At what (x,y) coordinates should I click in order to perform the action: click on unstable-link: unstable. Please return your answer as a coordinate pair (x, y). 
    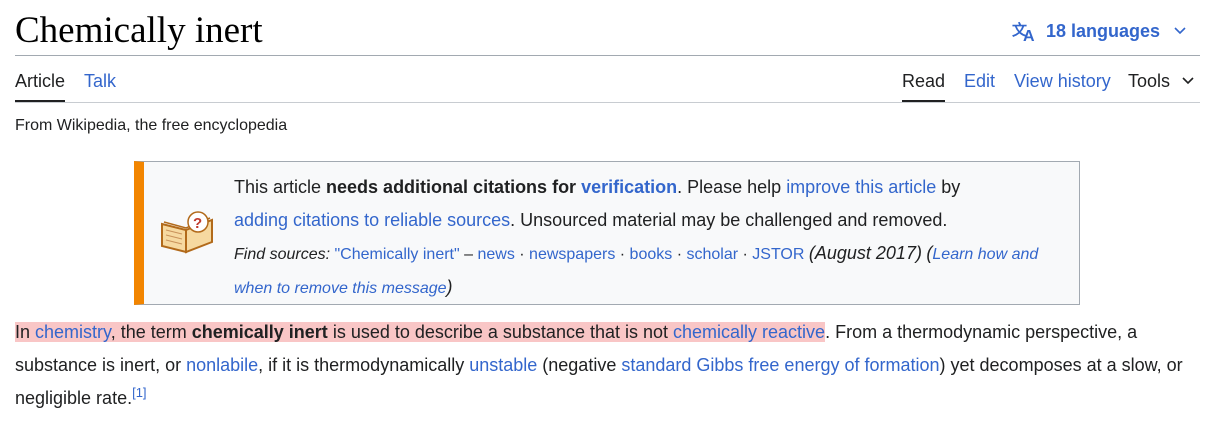
    Looking at the image, I should click on (503, 365).